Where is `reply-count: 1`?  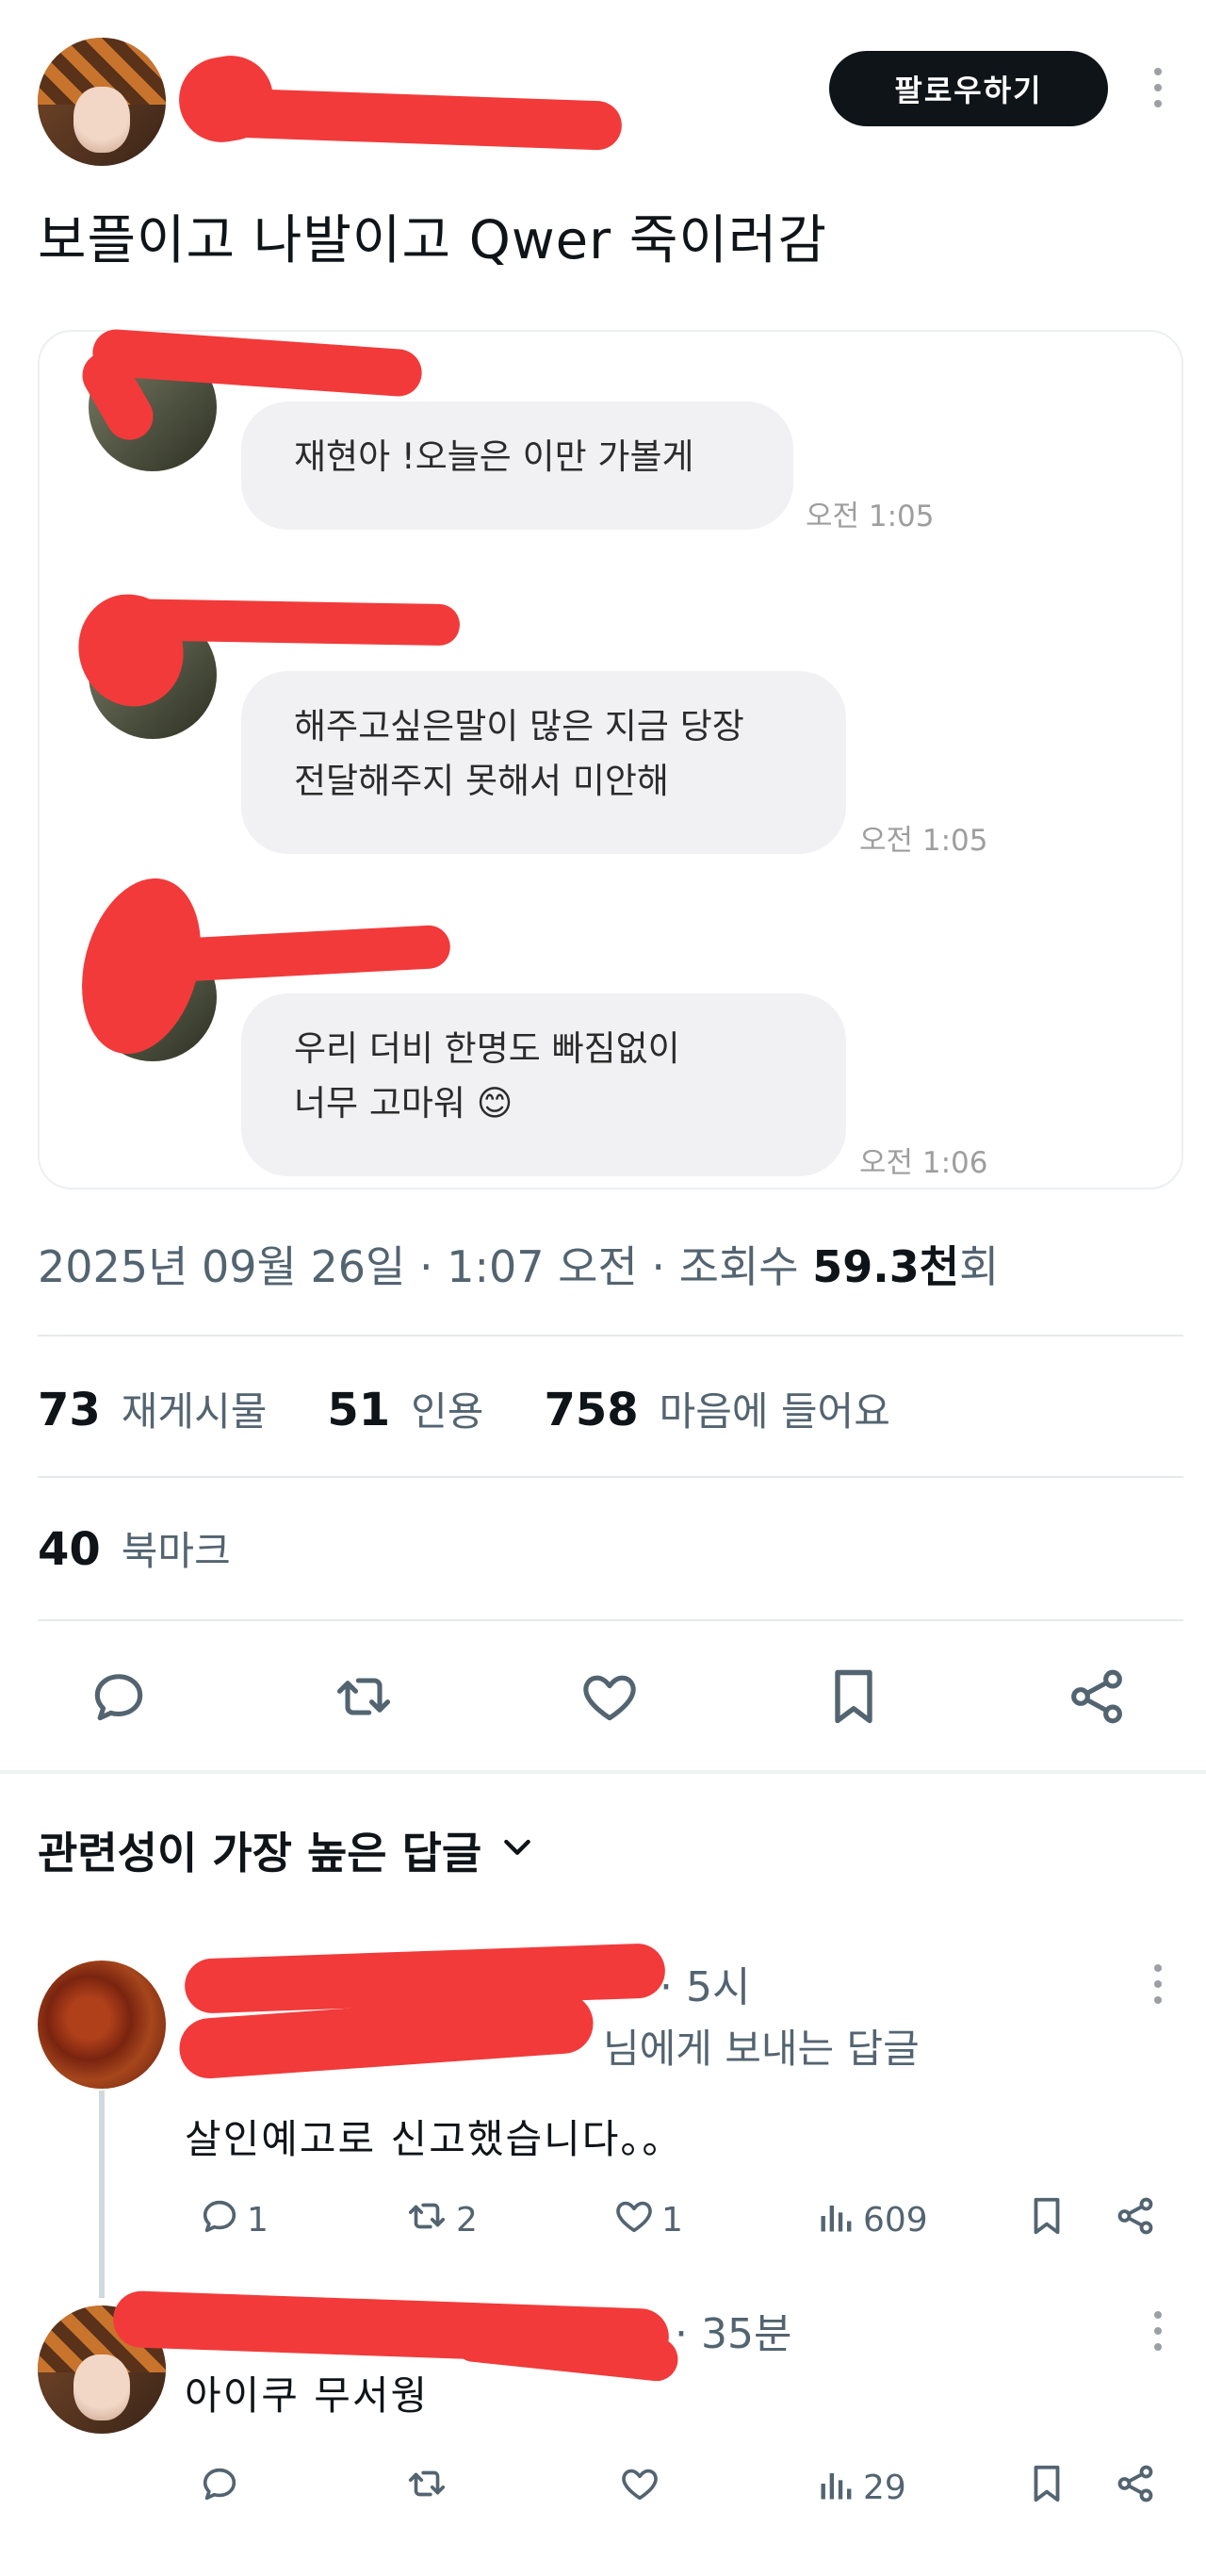
reply-count: 1 is located at coordinates (258, 2220).